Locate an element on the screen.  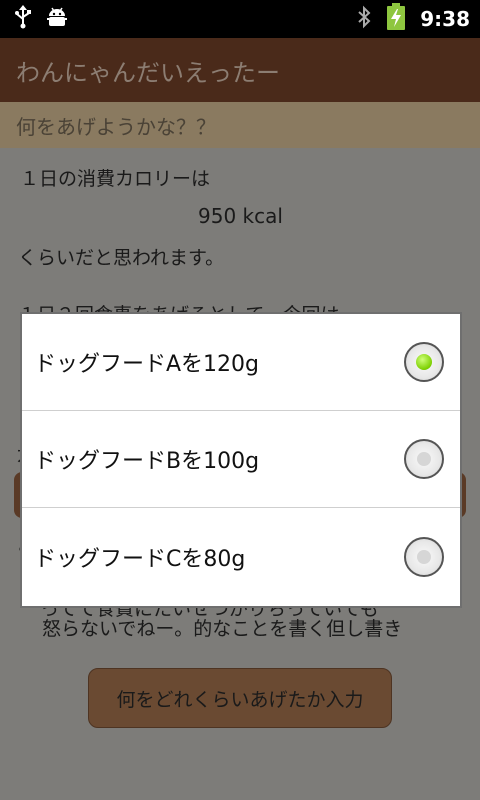
disclaimer-line-2: 怒らないでねー。的なことを書く但し書き is located at coordinates (222, 629).